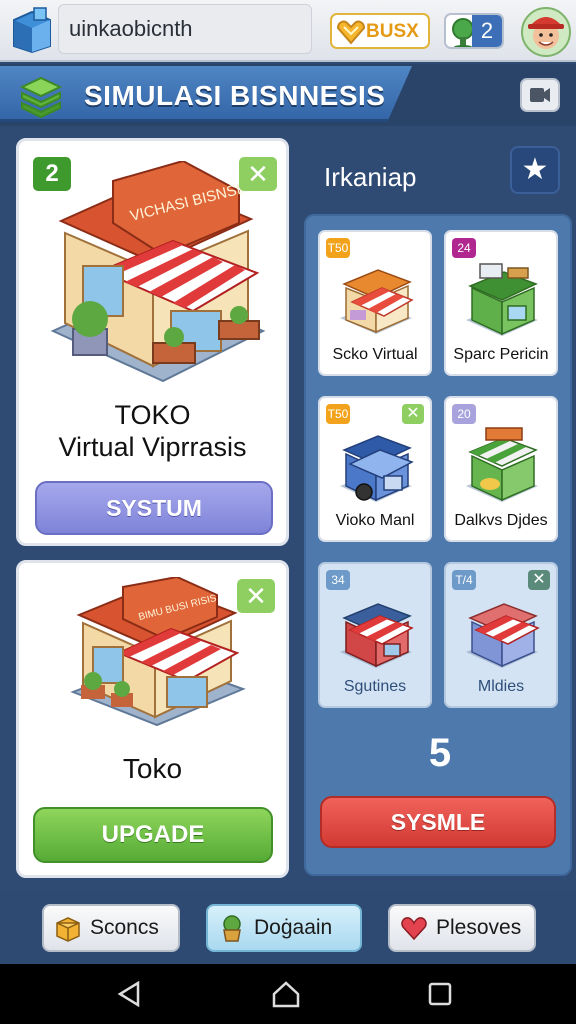 This screenshot has width=576, height=1024. Describe the element at coordinates (464, 248) in the screenshot. I see `item-price-badge: 24` at that location.